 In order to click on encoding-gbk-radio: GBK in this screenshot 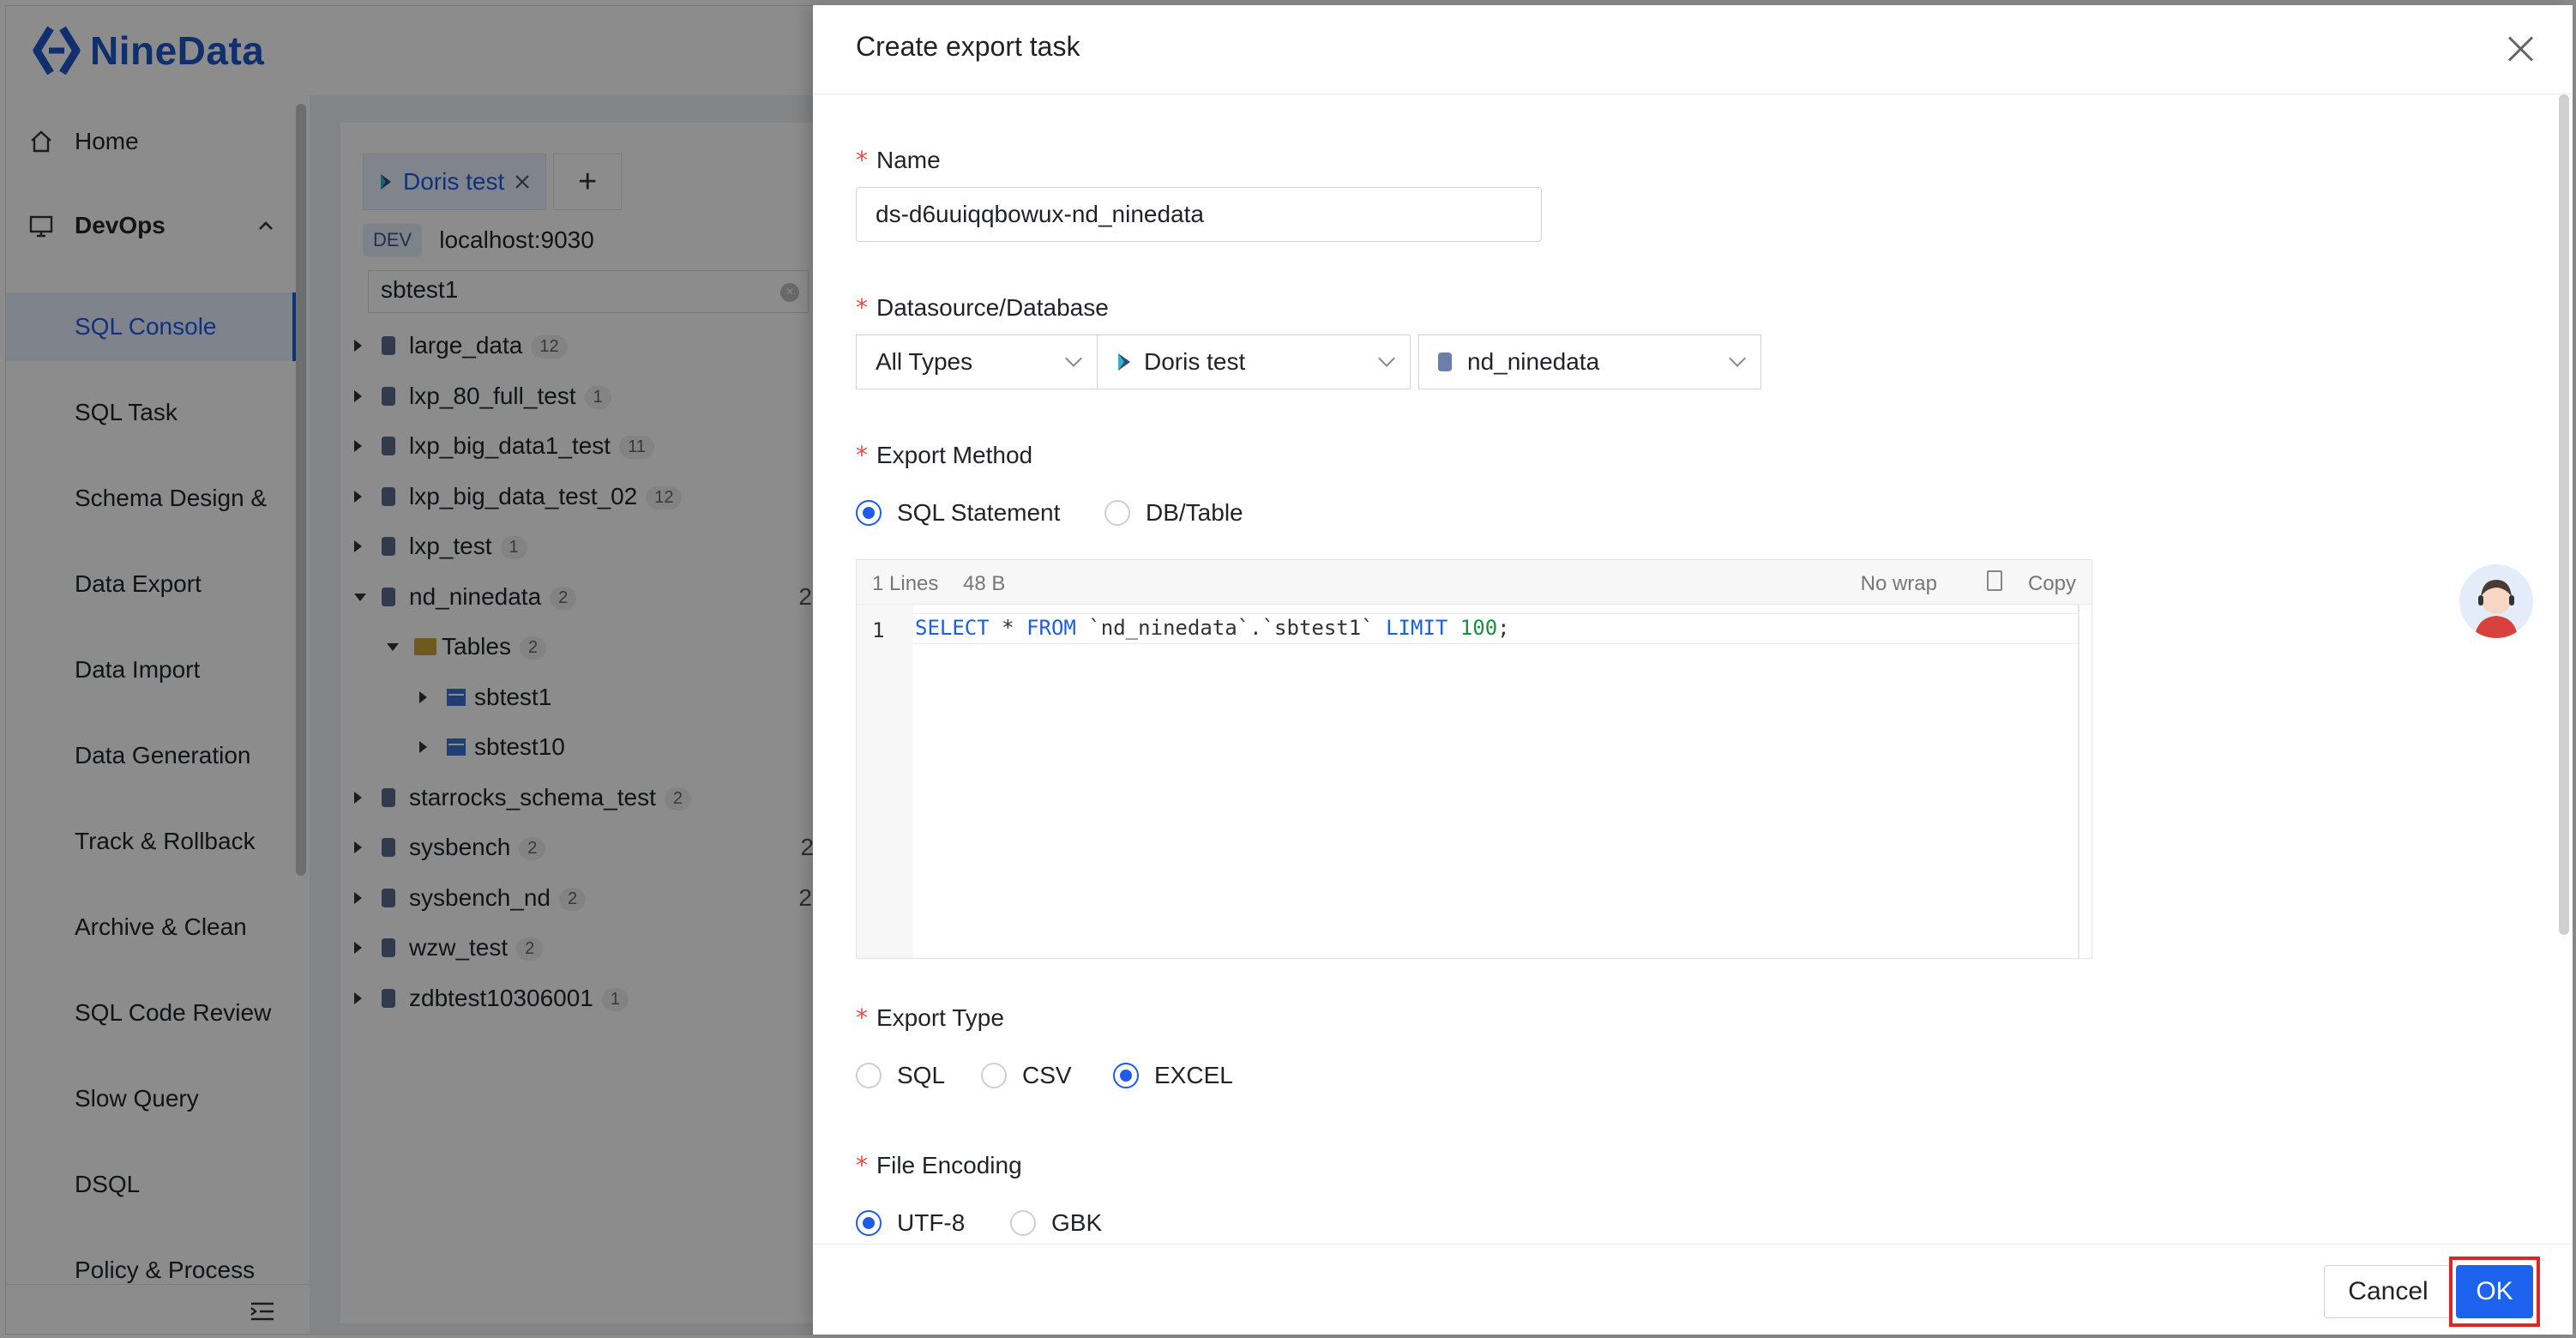, I will do `click(1056, 1223)`.